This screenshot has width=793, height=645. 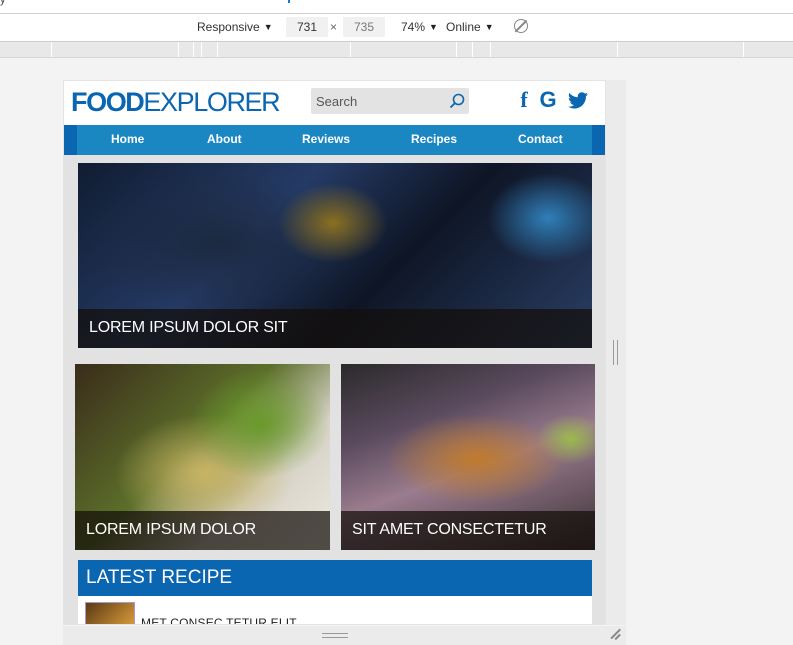 I want to click on site-header: FOODEXPLORER f G, so click(x=334, y=103).